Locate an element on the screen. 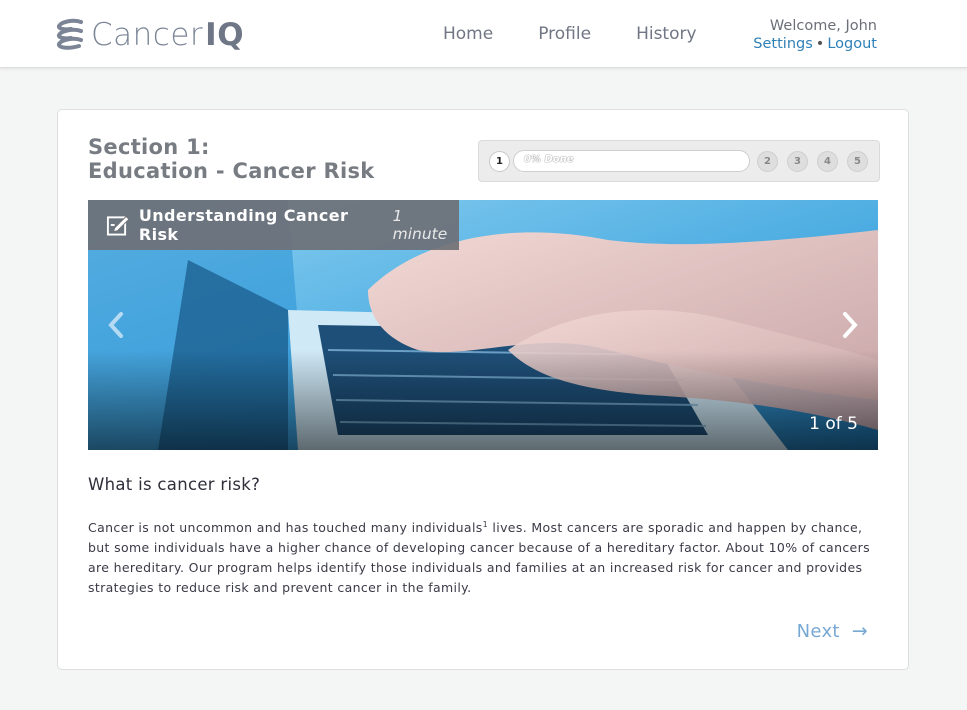 The image size is (967, 710). nav-profile: Profile is located at coordinates (564, 34).